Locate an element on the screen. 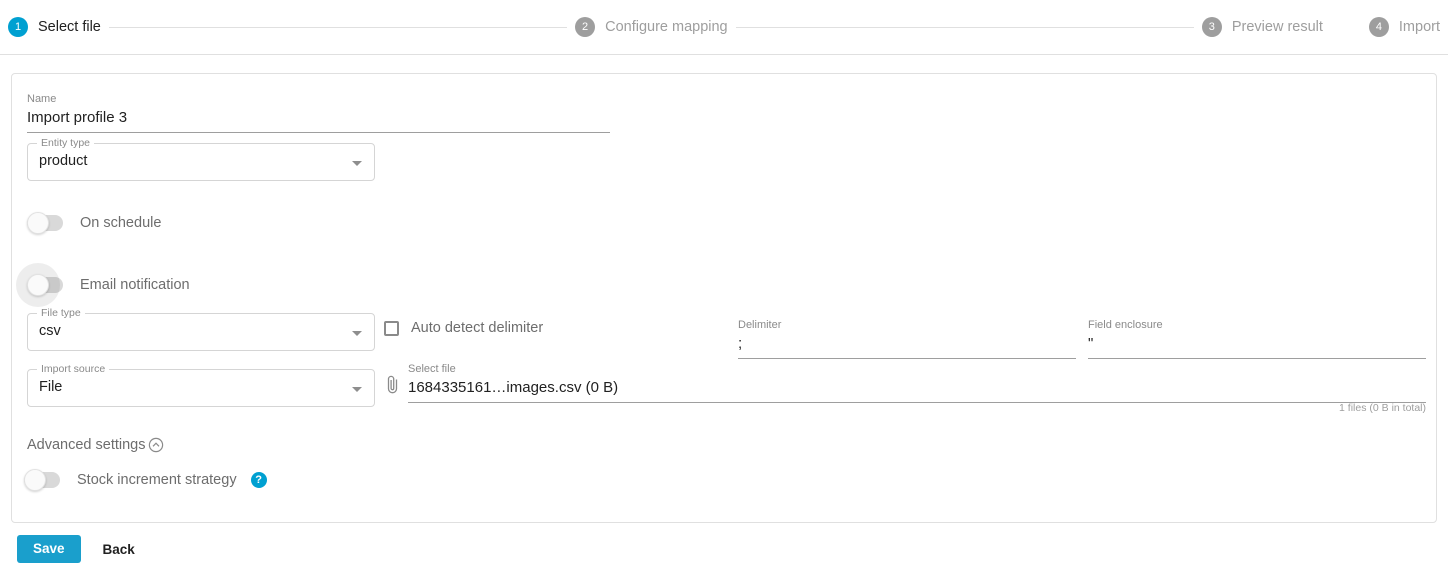 This screenshot has height=579, width=1448. file-type-select: File type csv is located at coordinates (201, 329).